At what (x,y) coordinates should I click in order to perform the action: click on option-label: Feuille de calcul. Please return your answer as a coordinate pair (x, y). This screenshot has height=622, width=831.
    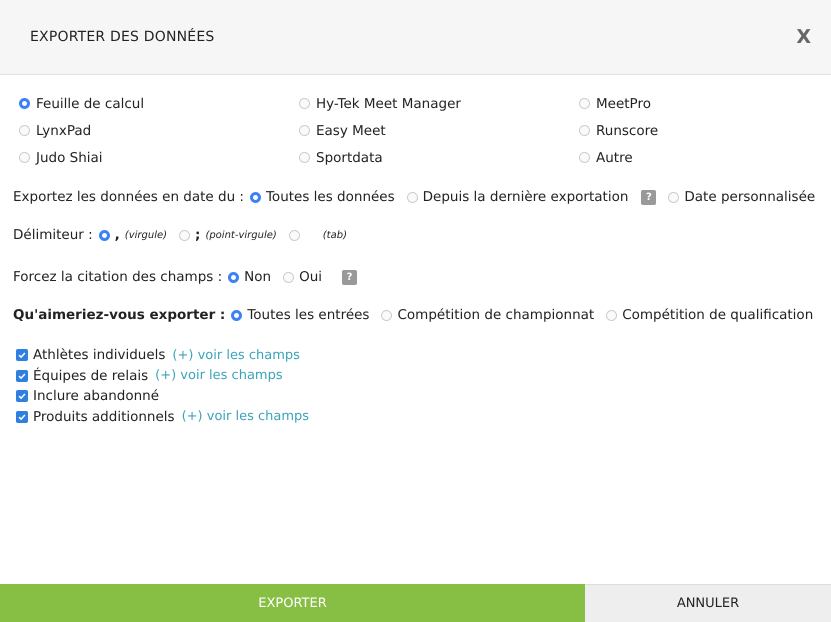
    Looking at the image, I should click on (90, 104).